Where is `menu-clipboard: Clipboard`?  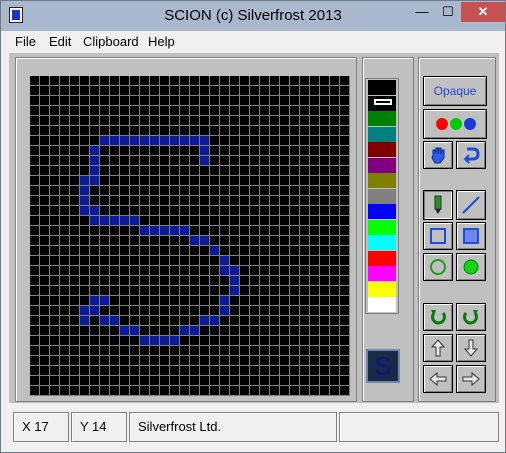 menu-clipboard: Clipboard is located at coordinates (111, 42).